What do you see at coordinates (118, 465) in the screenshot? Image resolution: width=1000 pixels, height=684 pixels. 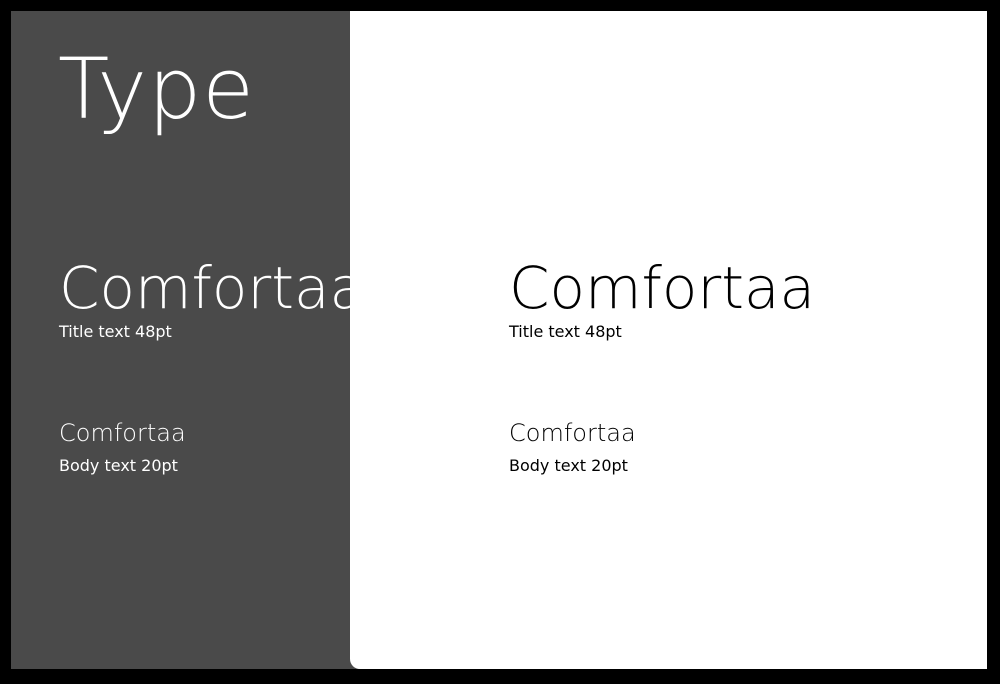 I see `dark-body-caption: Body text 20pt` at bounding box center [118, 465].